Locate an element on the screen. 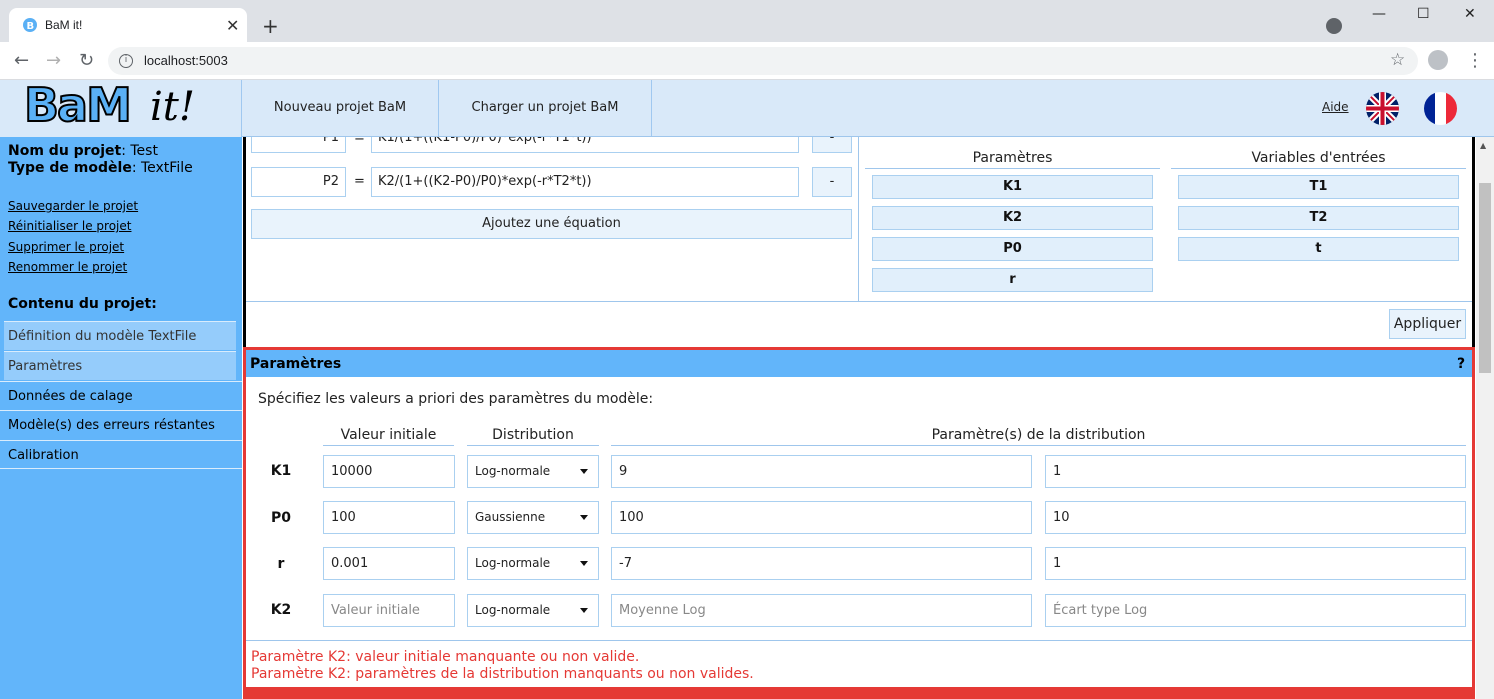 This screenshot has width=1494, height=699. param-chip: K1 is located at coordinates (1012, 187).